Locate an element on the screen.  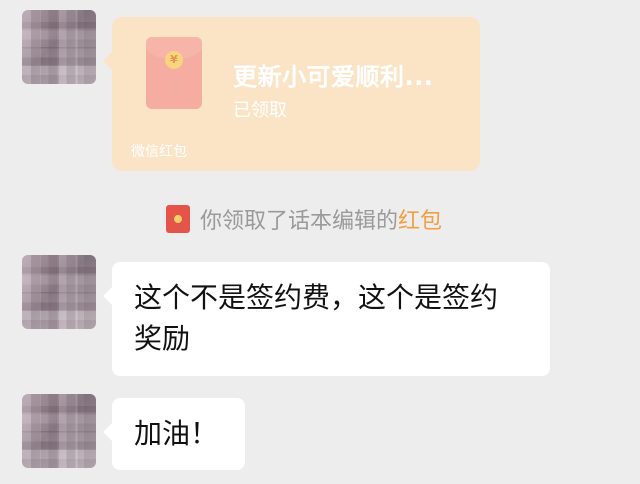
message-text: 这个不是签约费，这个是签约 奖励 is located at coordinates (316, 318).